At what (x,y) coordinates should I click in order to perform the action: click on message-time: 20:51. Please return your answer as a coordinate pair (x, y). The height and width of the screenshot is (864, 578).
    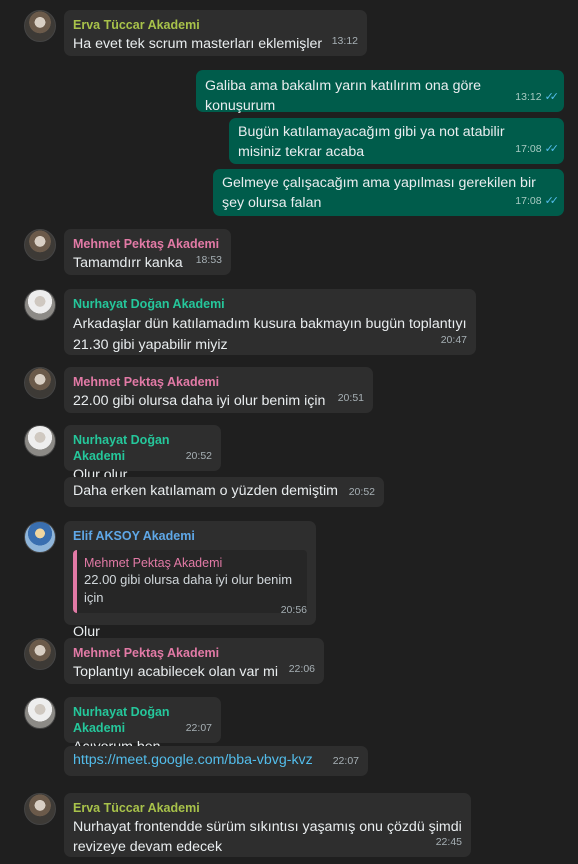
    Looking at the image, I should click on (350, 397).